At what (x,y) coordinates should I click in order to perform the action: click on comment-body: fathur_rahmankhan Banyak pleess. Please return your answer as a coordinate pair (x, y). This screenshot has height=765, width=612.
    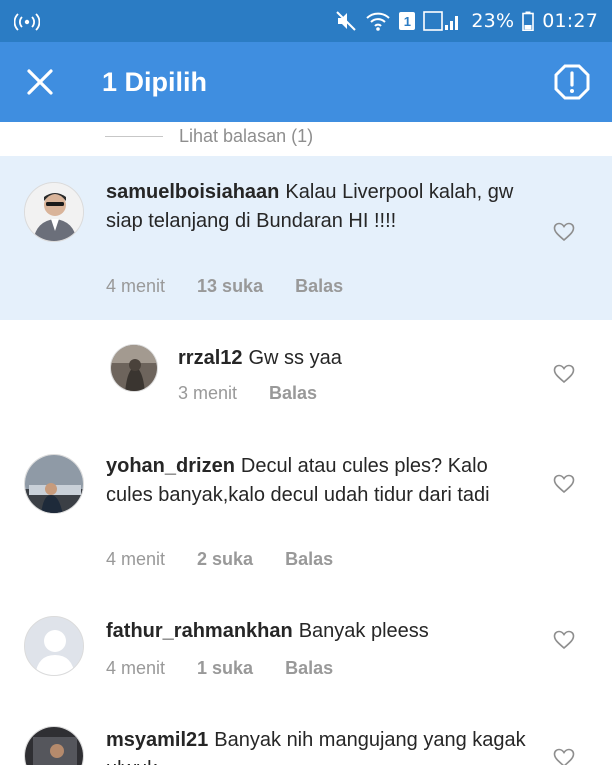
    Looking at the image, I should click on (321, 631).